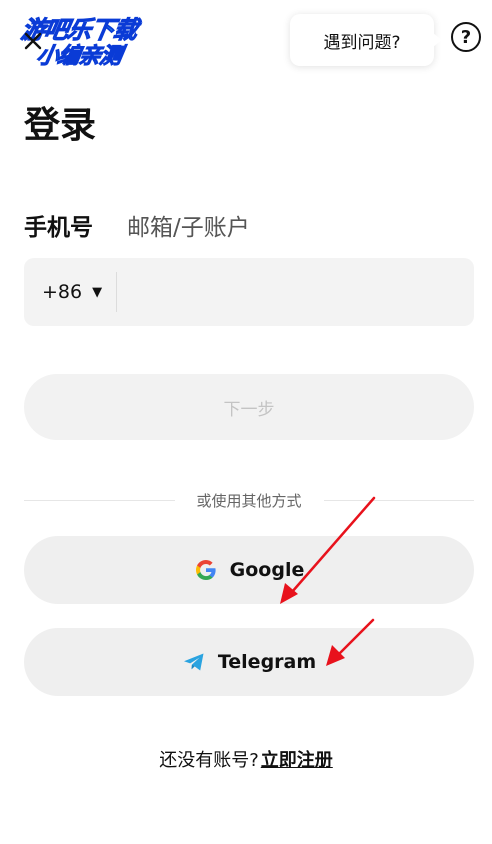 This screenshot has height=844, width=492. I want to click on telegram-login-button: Telegram, so click(249, 662).